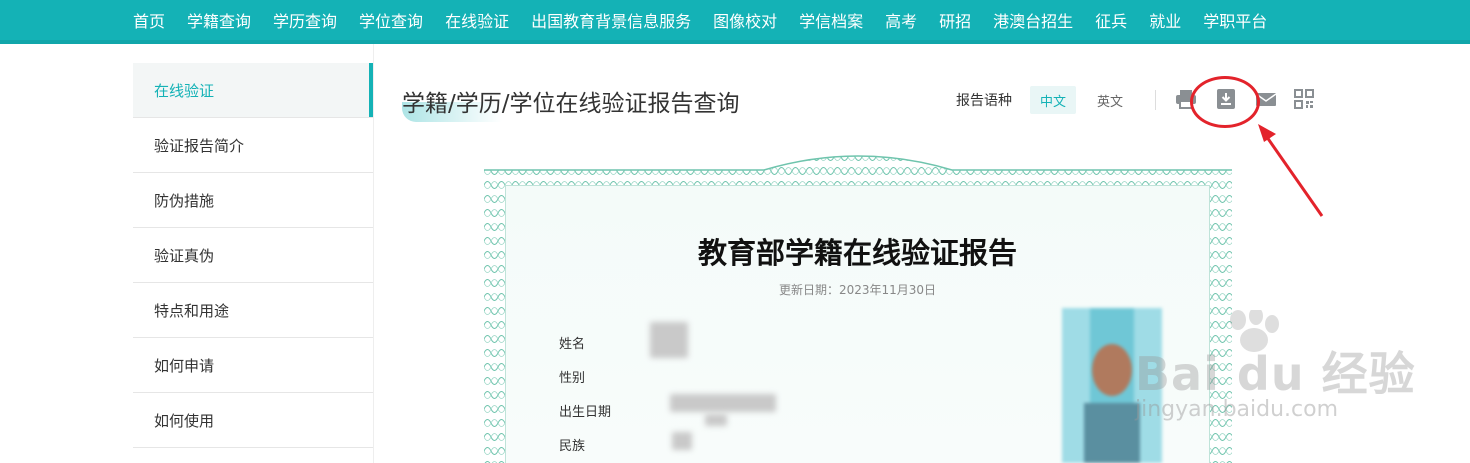 This screenshot has width=1470, height=463. I want to click on report-update-date: 更新日期：2023年11月30日, so click(857, 290).